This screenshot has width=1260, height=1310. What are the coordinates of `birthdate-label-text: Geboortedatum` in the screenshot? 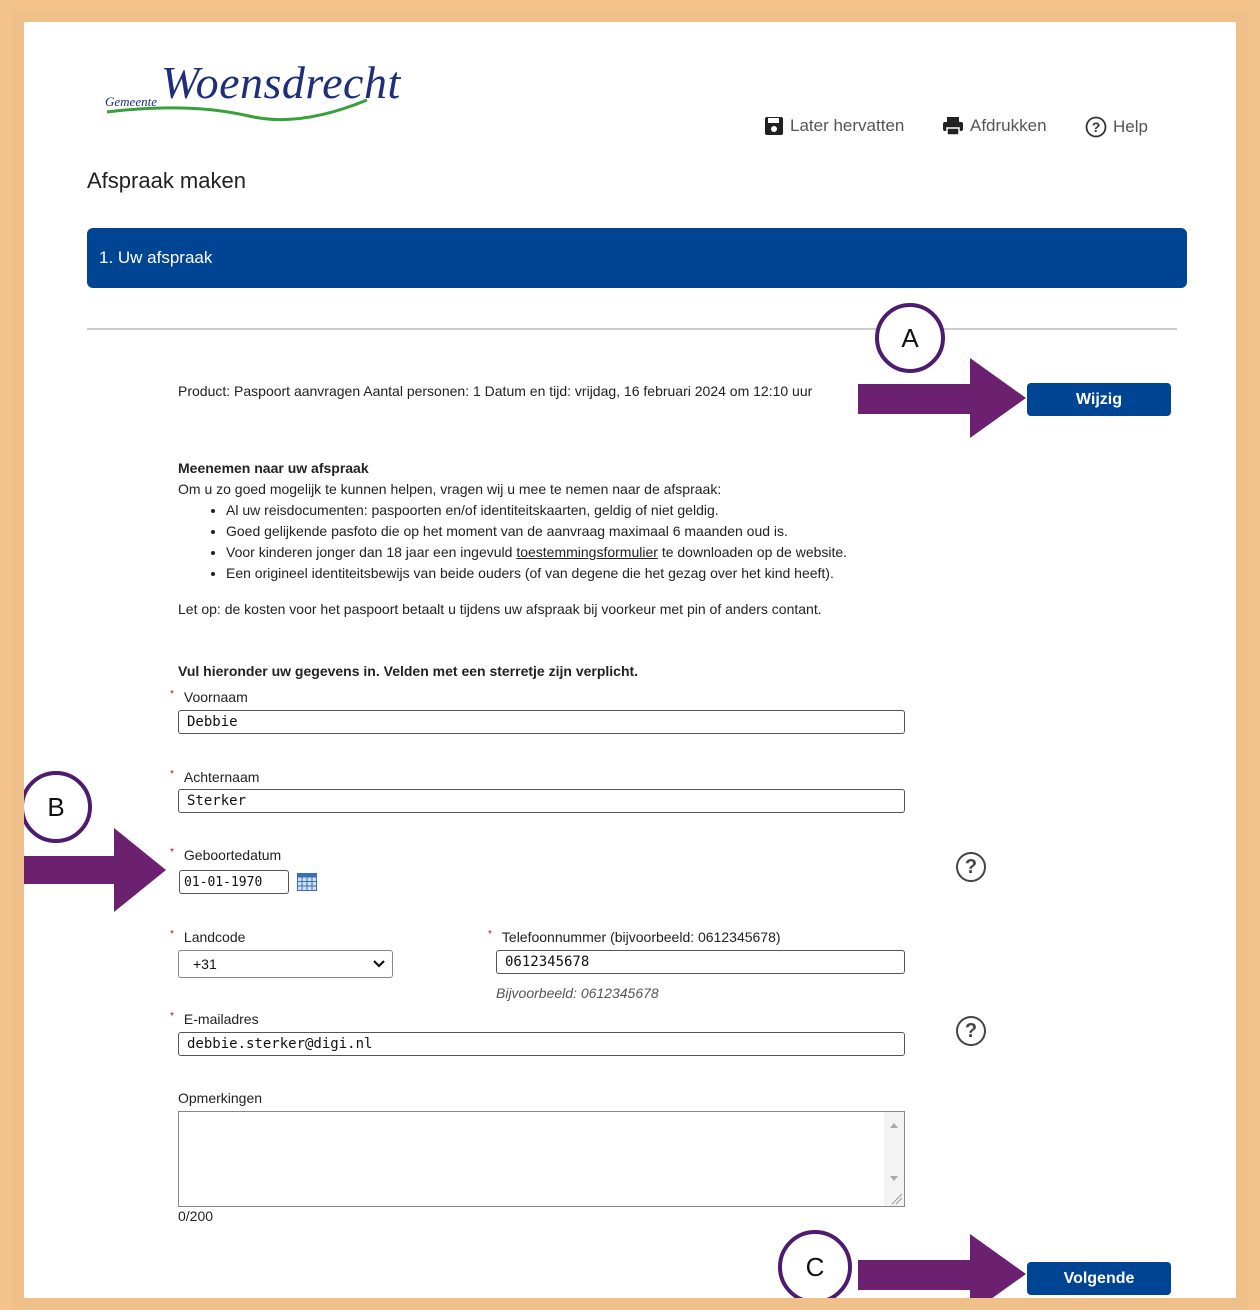 It's located at (232, 855).